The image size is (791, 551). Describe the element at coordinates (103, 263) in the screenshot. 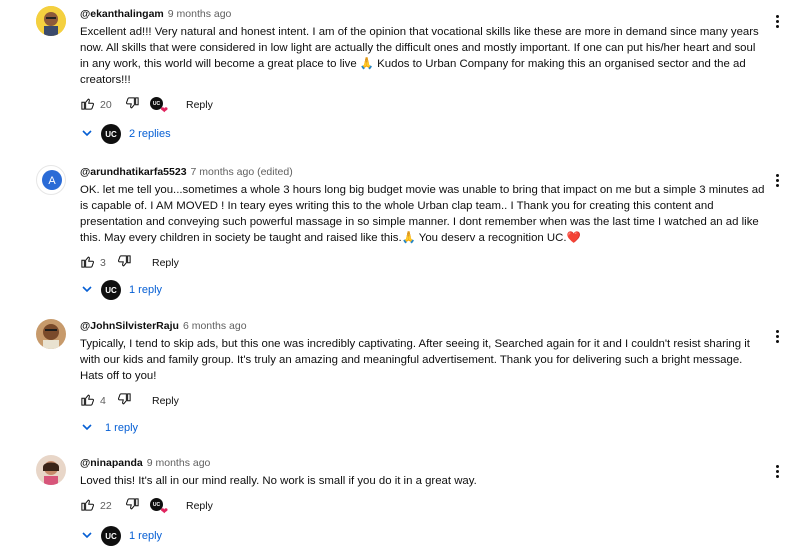

I see `like-count: 3` at that location.